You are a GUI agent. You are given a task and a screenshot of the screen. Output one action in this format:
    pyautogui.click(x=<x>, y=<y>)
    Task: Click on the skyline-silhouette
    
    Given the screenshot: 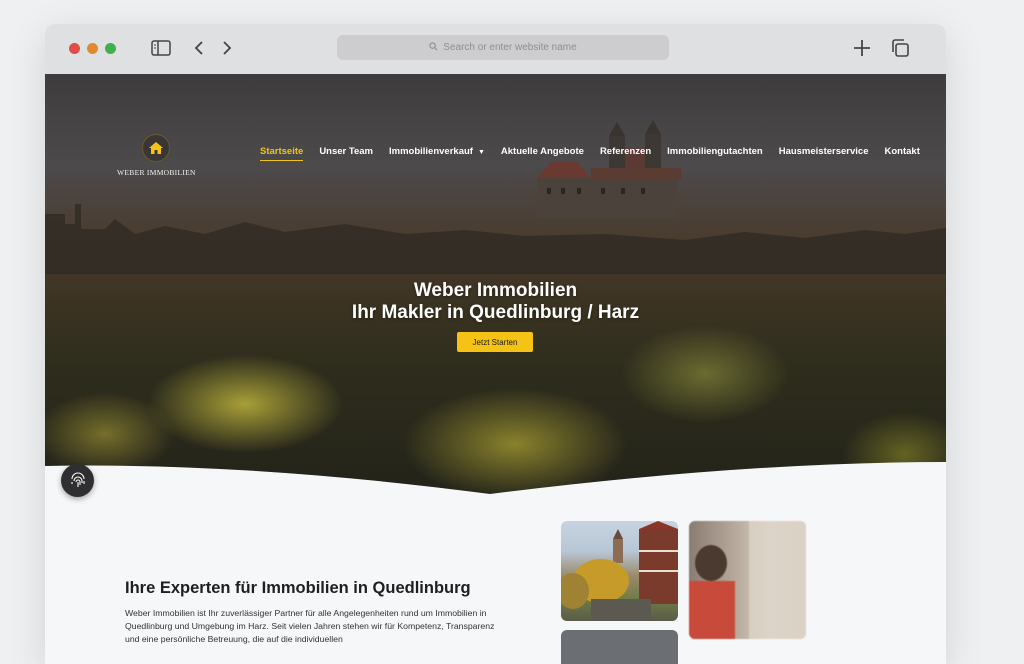 What is the action you would take?
    pyautogui.click(x=495, y=239)
    